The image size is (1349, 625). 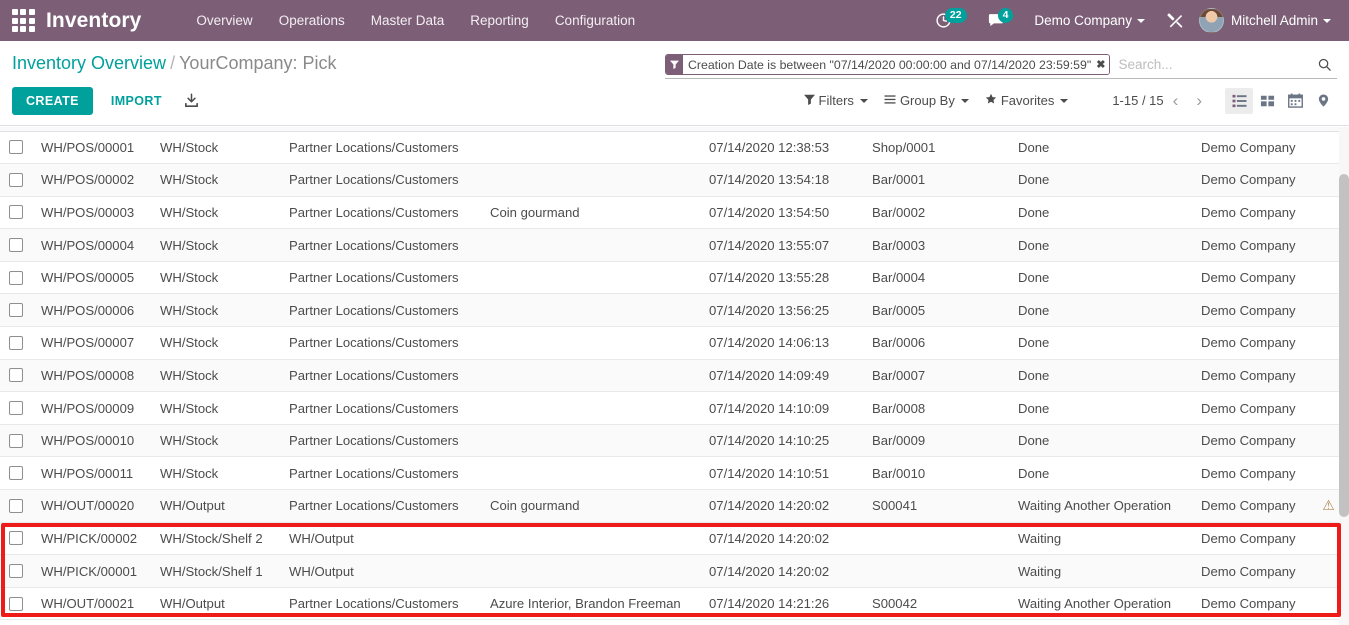 I want to click on apps-menu-button, so click(x=23, y=20).